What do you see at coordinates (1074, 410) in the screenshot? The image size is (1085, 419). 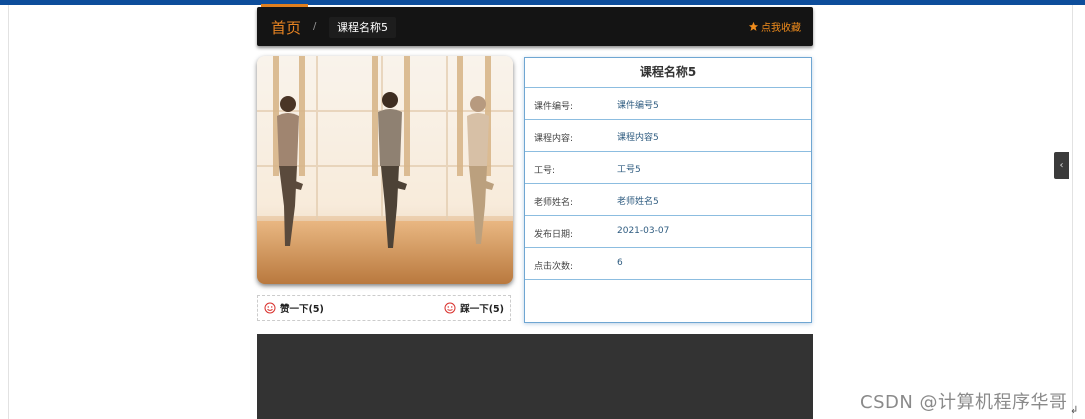 I see `cursor-icon: ↲` at bounding box center [1074, 410].